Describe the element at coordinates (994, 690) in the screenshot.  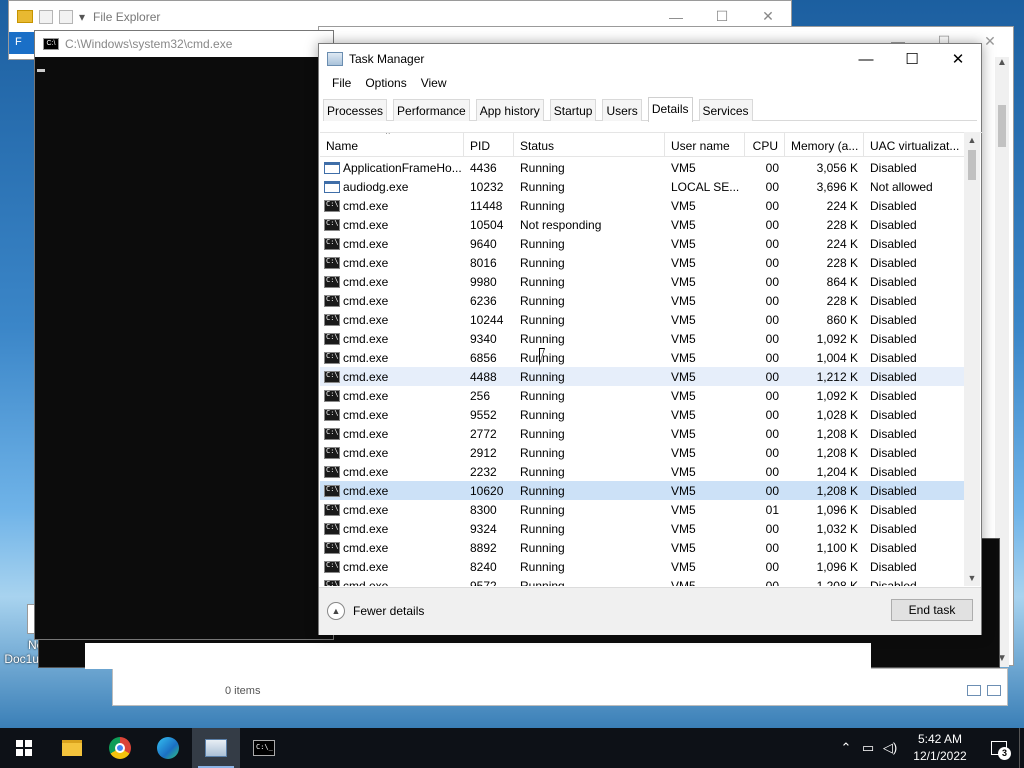
I see `large-icons-view-icon` at that location.